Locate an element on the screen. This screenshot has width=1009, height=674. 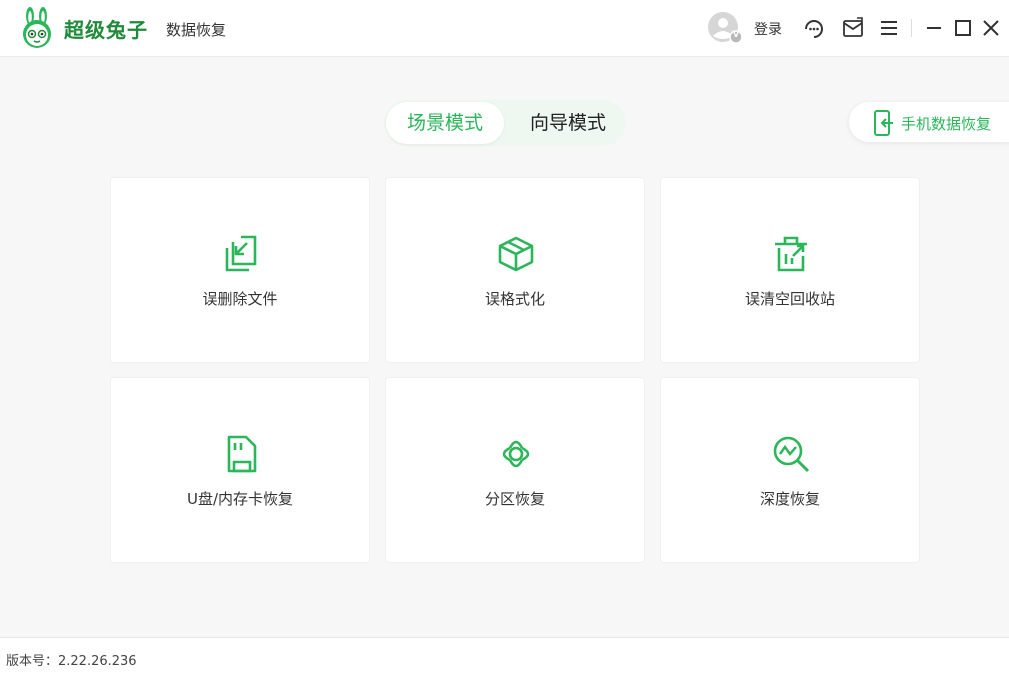
box-icon is located at coordinates (516, 254).